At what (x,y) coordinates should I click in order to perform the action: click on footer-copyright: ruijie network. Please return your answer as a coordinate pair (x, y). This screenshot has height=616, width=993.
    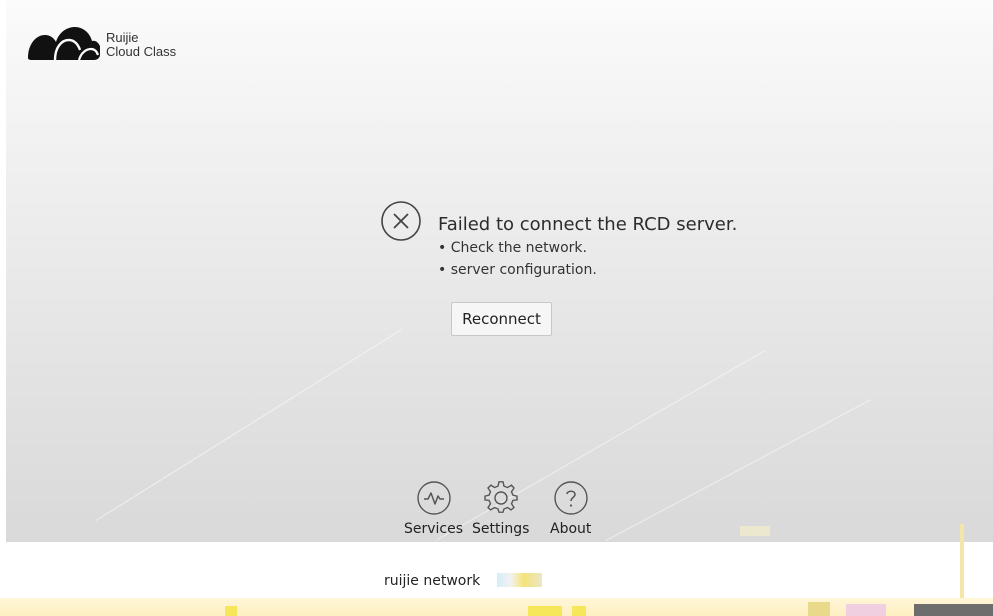
    Looking at the image, I should click on (432, 581).